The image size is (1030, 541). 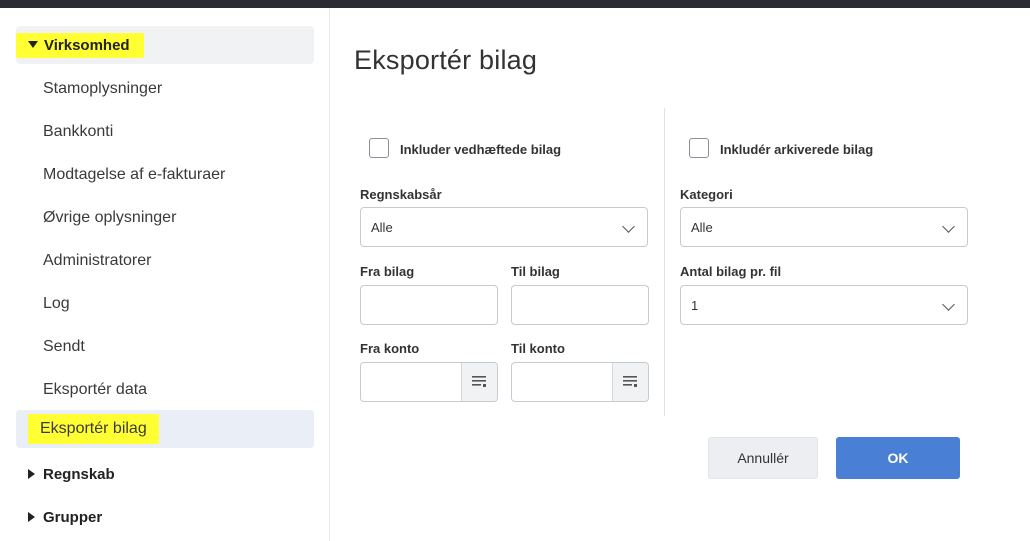 I want to click on sidebar-item-label: Stamoplysninger, so click(x=103, y=88).